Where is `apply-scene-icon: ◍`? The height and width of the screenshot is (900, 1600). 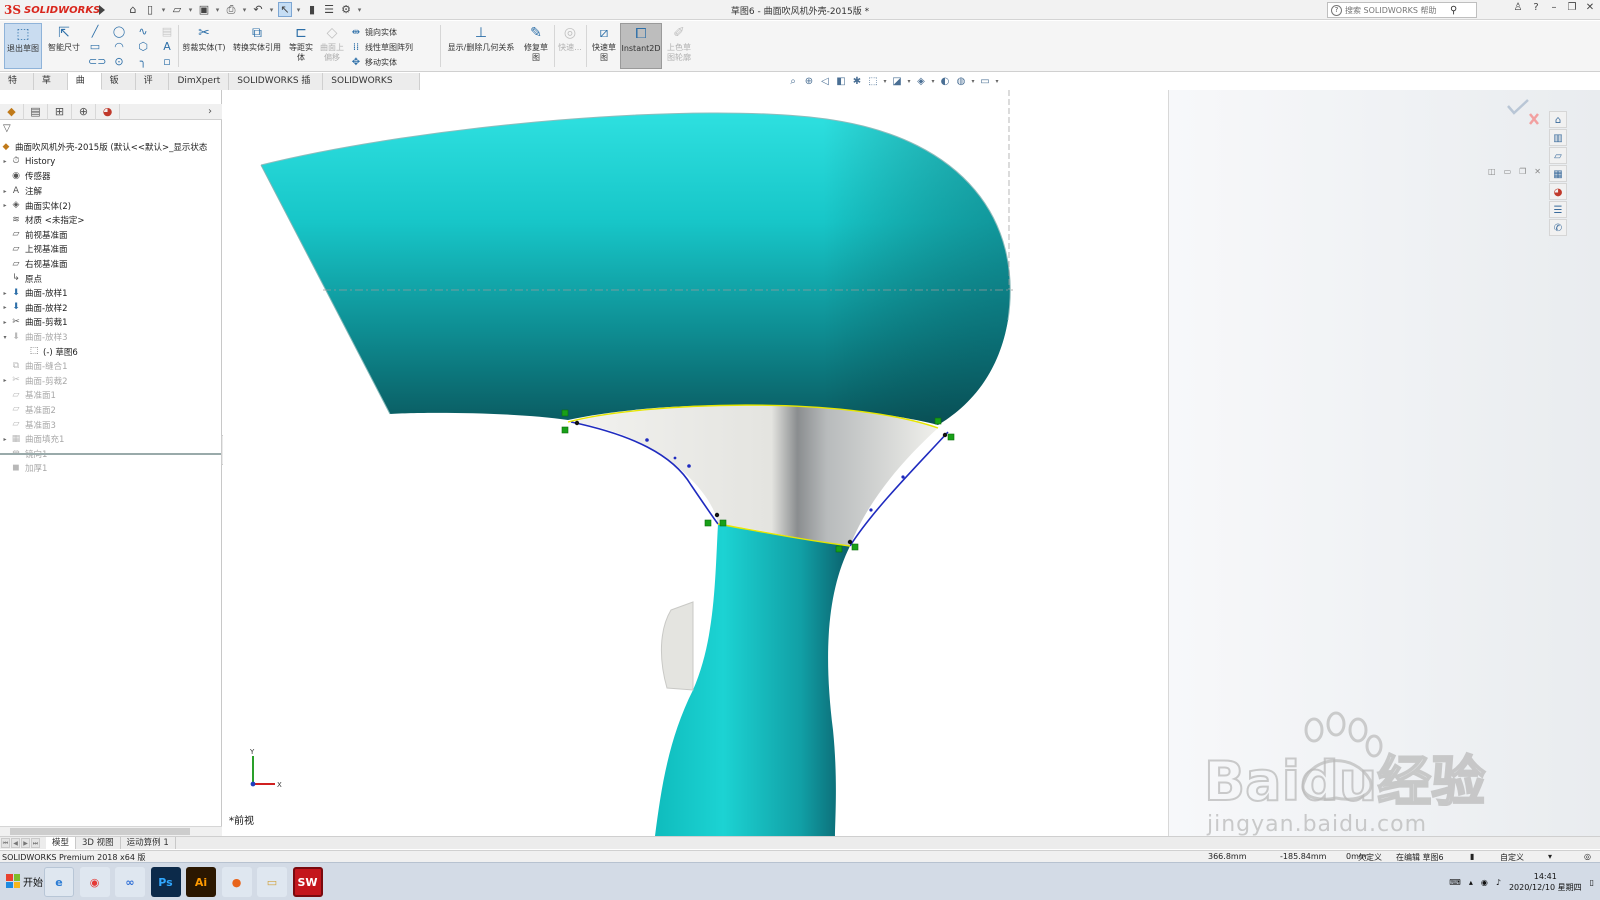 apply-scene-icon: ◍ is located at coordinates (961, 82).